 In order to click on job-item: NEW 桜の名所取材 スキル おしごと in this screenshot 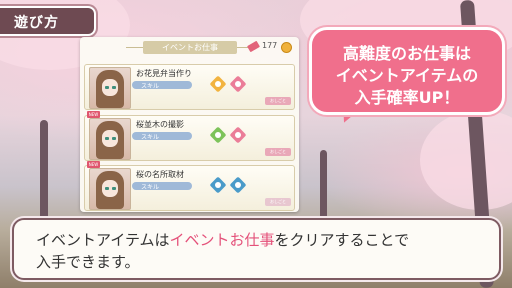, I will do `click(189, 186)`.